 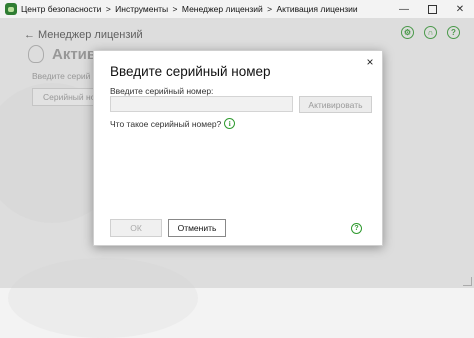 What do you see at coordinates (230, 123) in the screenshot?
I see `info-icon: i` at bounding box center [230, 123].